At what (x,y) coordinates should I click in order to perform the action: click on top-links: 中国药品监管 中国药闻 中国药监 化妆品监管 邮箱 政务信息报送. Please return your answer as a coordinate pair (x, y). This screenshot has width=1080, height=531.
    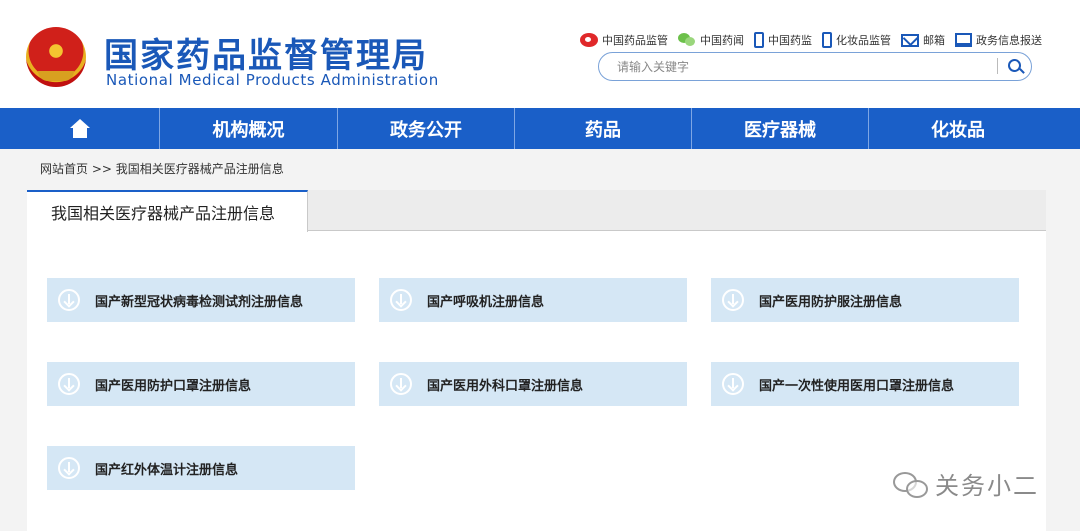
    Looking at the image, I should click on (811, 40).